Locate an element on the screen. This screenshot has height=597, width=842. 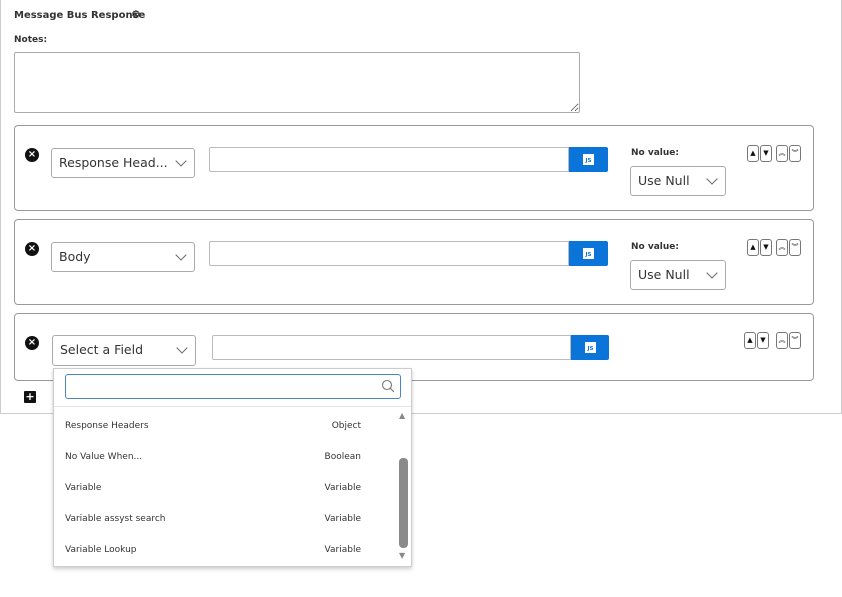
dropdown-item: Response Headers Object is located at coordinates (213, 426).